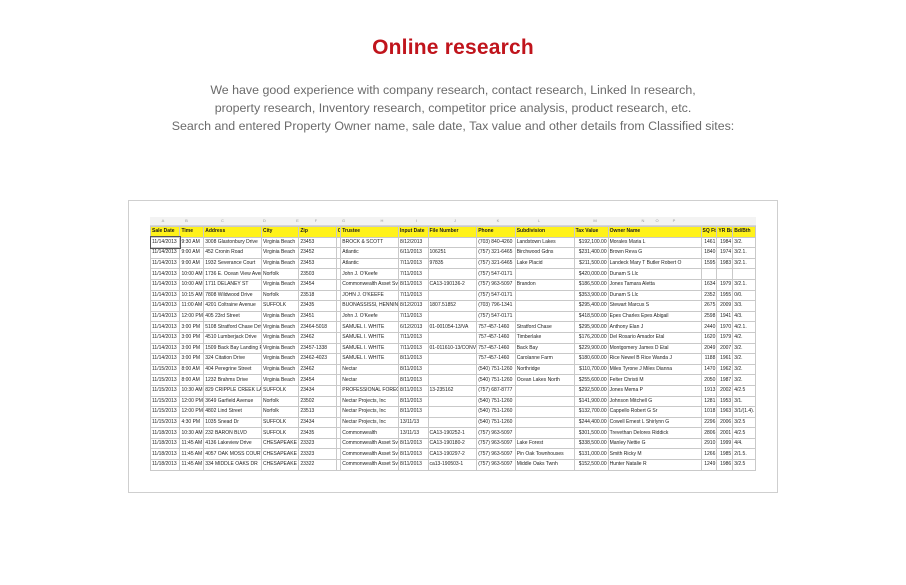 The image size is (906, 585). Describe the element at coordinates (591, 337) in the screenshot. I see `table-cell: $176,200.00` at that location.